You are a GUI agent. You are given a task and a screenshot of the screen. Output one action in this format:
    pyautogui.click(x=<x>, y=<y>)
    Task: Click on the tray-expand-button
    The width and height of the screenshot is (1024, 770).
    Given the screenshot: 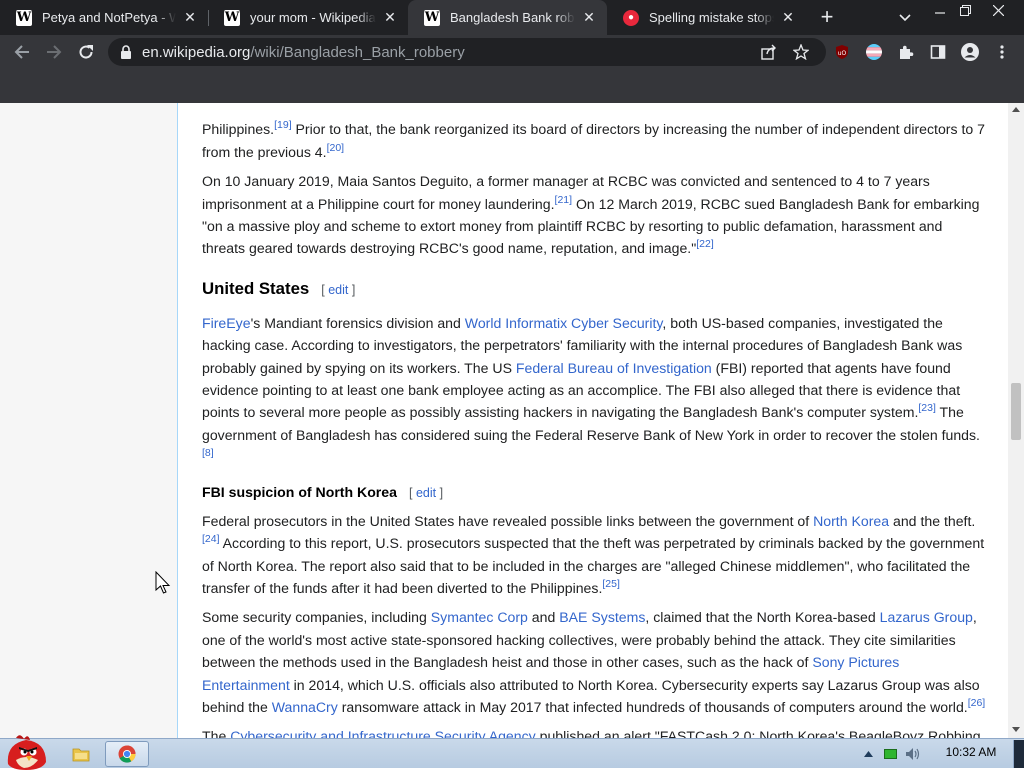 What is the action you would take?
    pyautogui.click(x=868, y=754)
    